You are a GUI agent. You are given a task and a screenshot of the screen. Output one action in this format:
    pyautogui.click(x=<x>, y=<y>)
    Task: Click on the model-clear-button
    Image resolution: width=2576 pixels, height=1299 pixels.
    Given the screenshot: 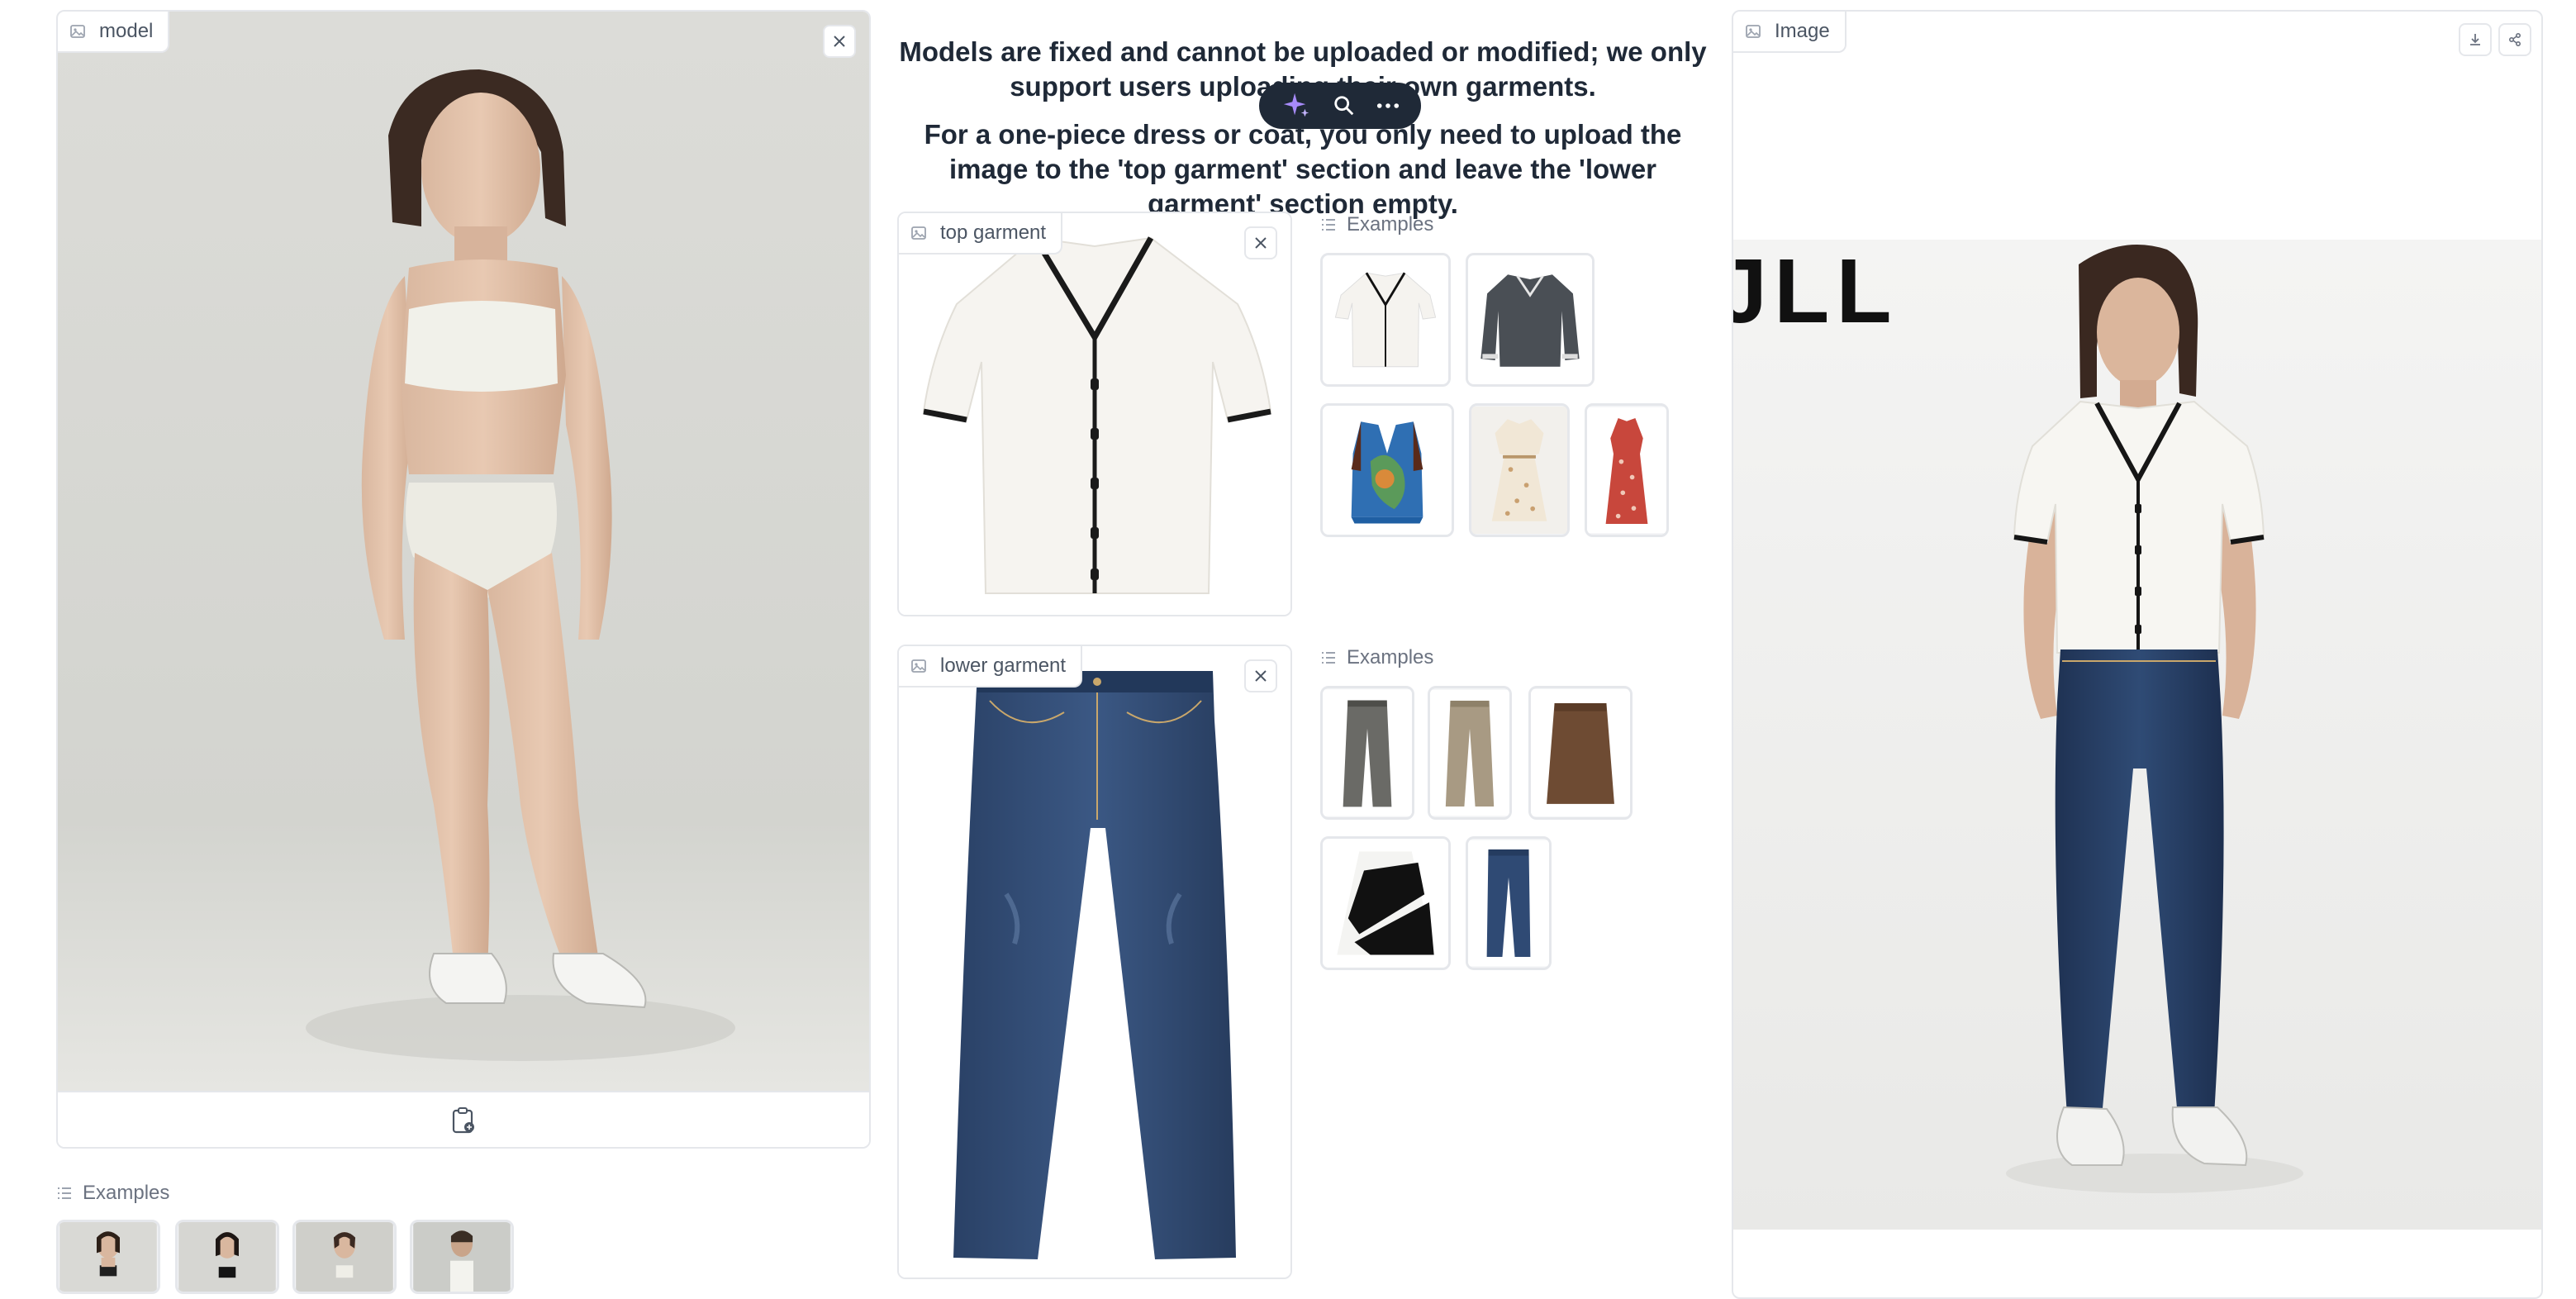 What is the action you would take?
    pyautogui.click(x=839, y=41)
    